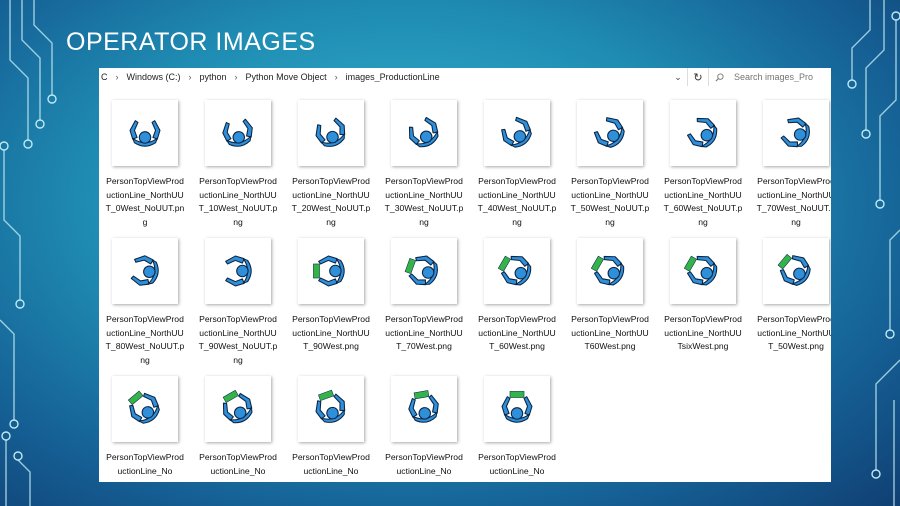 This screenshot has width=900, height=506. I want to click on breadcrumb-item-project: Python Move Object, so click(286, 77).